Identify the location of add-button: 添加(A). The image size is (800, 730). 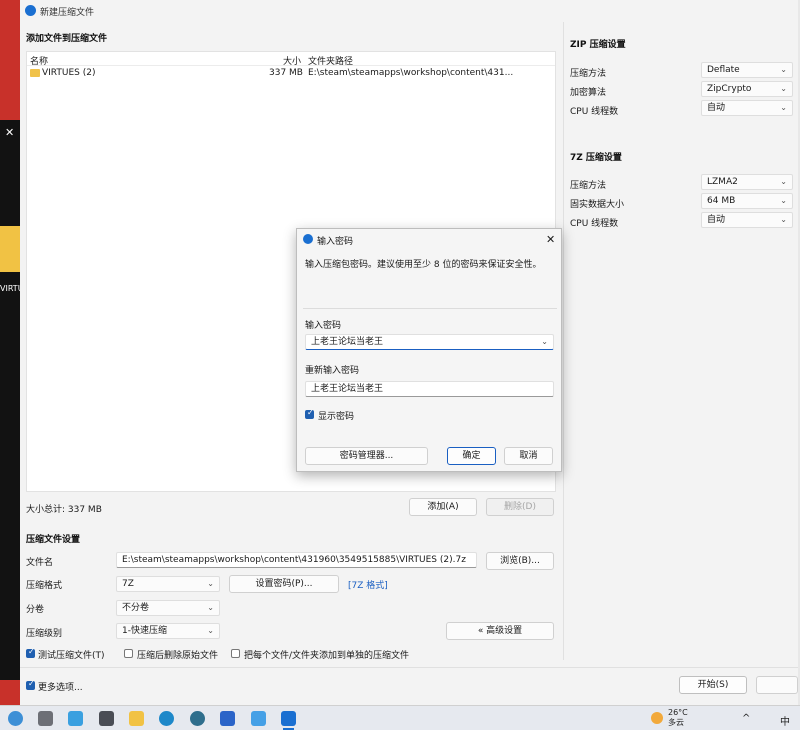
(443, 507).